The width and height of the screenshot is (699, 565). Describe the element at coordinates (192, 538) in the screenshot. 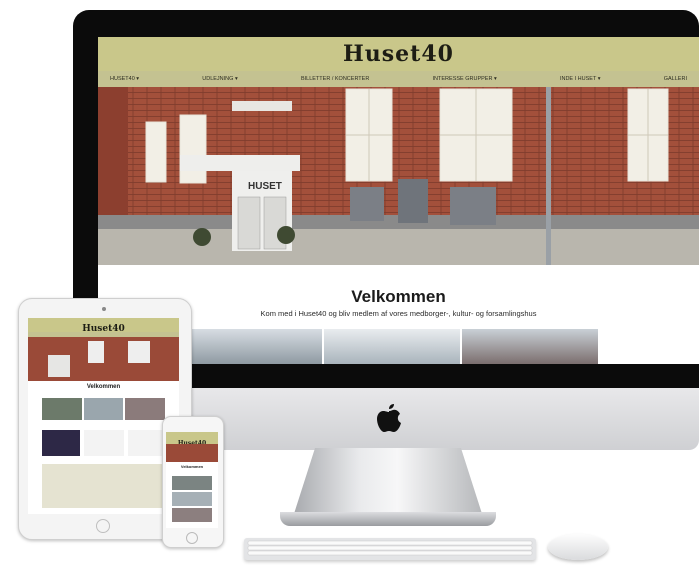

I see `phone-home-button` at that location.